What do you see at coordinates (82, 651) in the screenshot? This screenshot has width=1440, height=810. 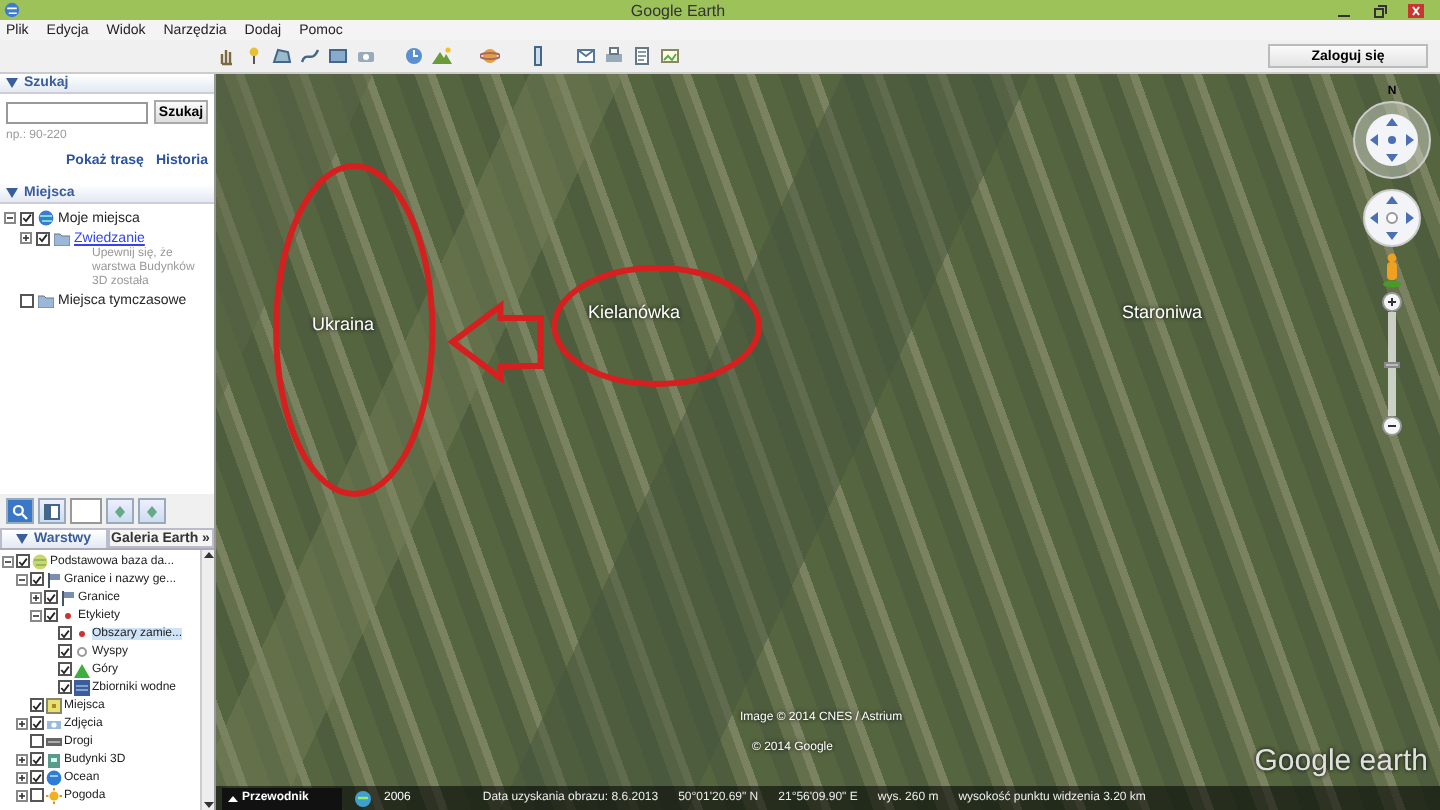 I see `ring-icon` at bounding box center [82, 651].